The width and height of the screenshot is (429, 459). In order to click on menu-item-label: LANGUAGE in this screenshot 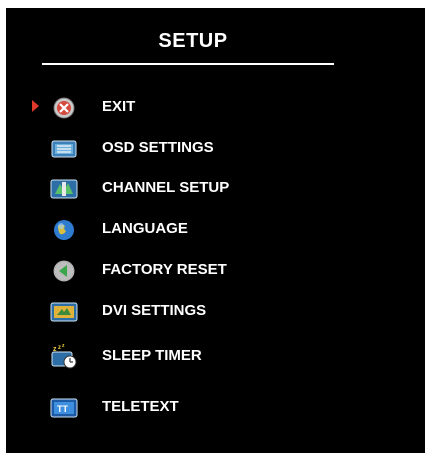, I will do `click(145, 228)`.